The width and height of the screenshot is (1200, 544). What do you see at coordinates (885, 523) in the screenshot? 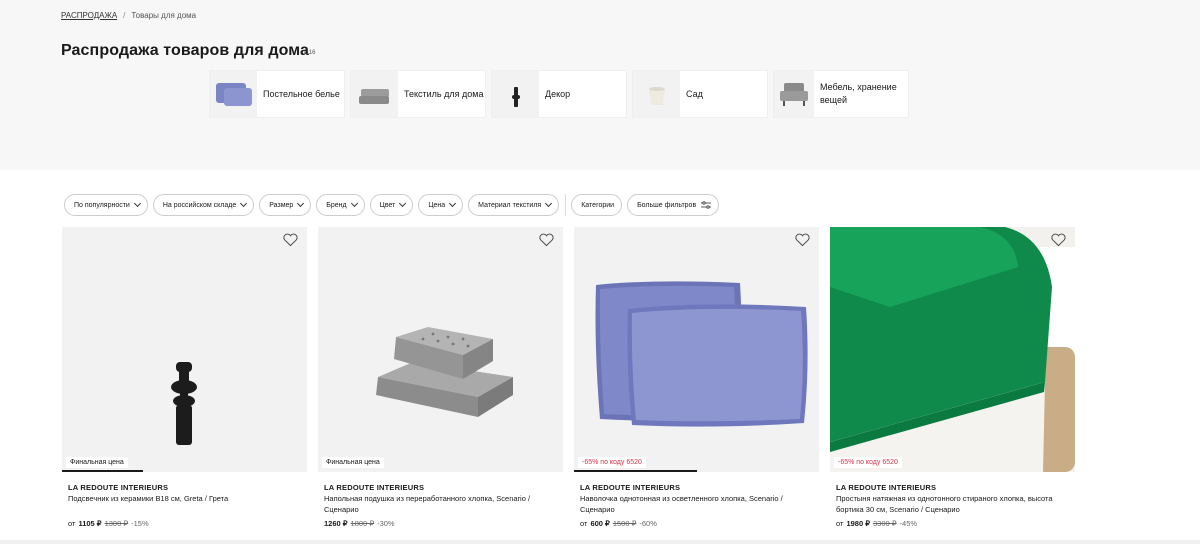
I see `old-price: 3300 ₽` at bounding box center [885, 523].